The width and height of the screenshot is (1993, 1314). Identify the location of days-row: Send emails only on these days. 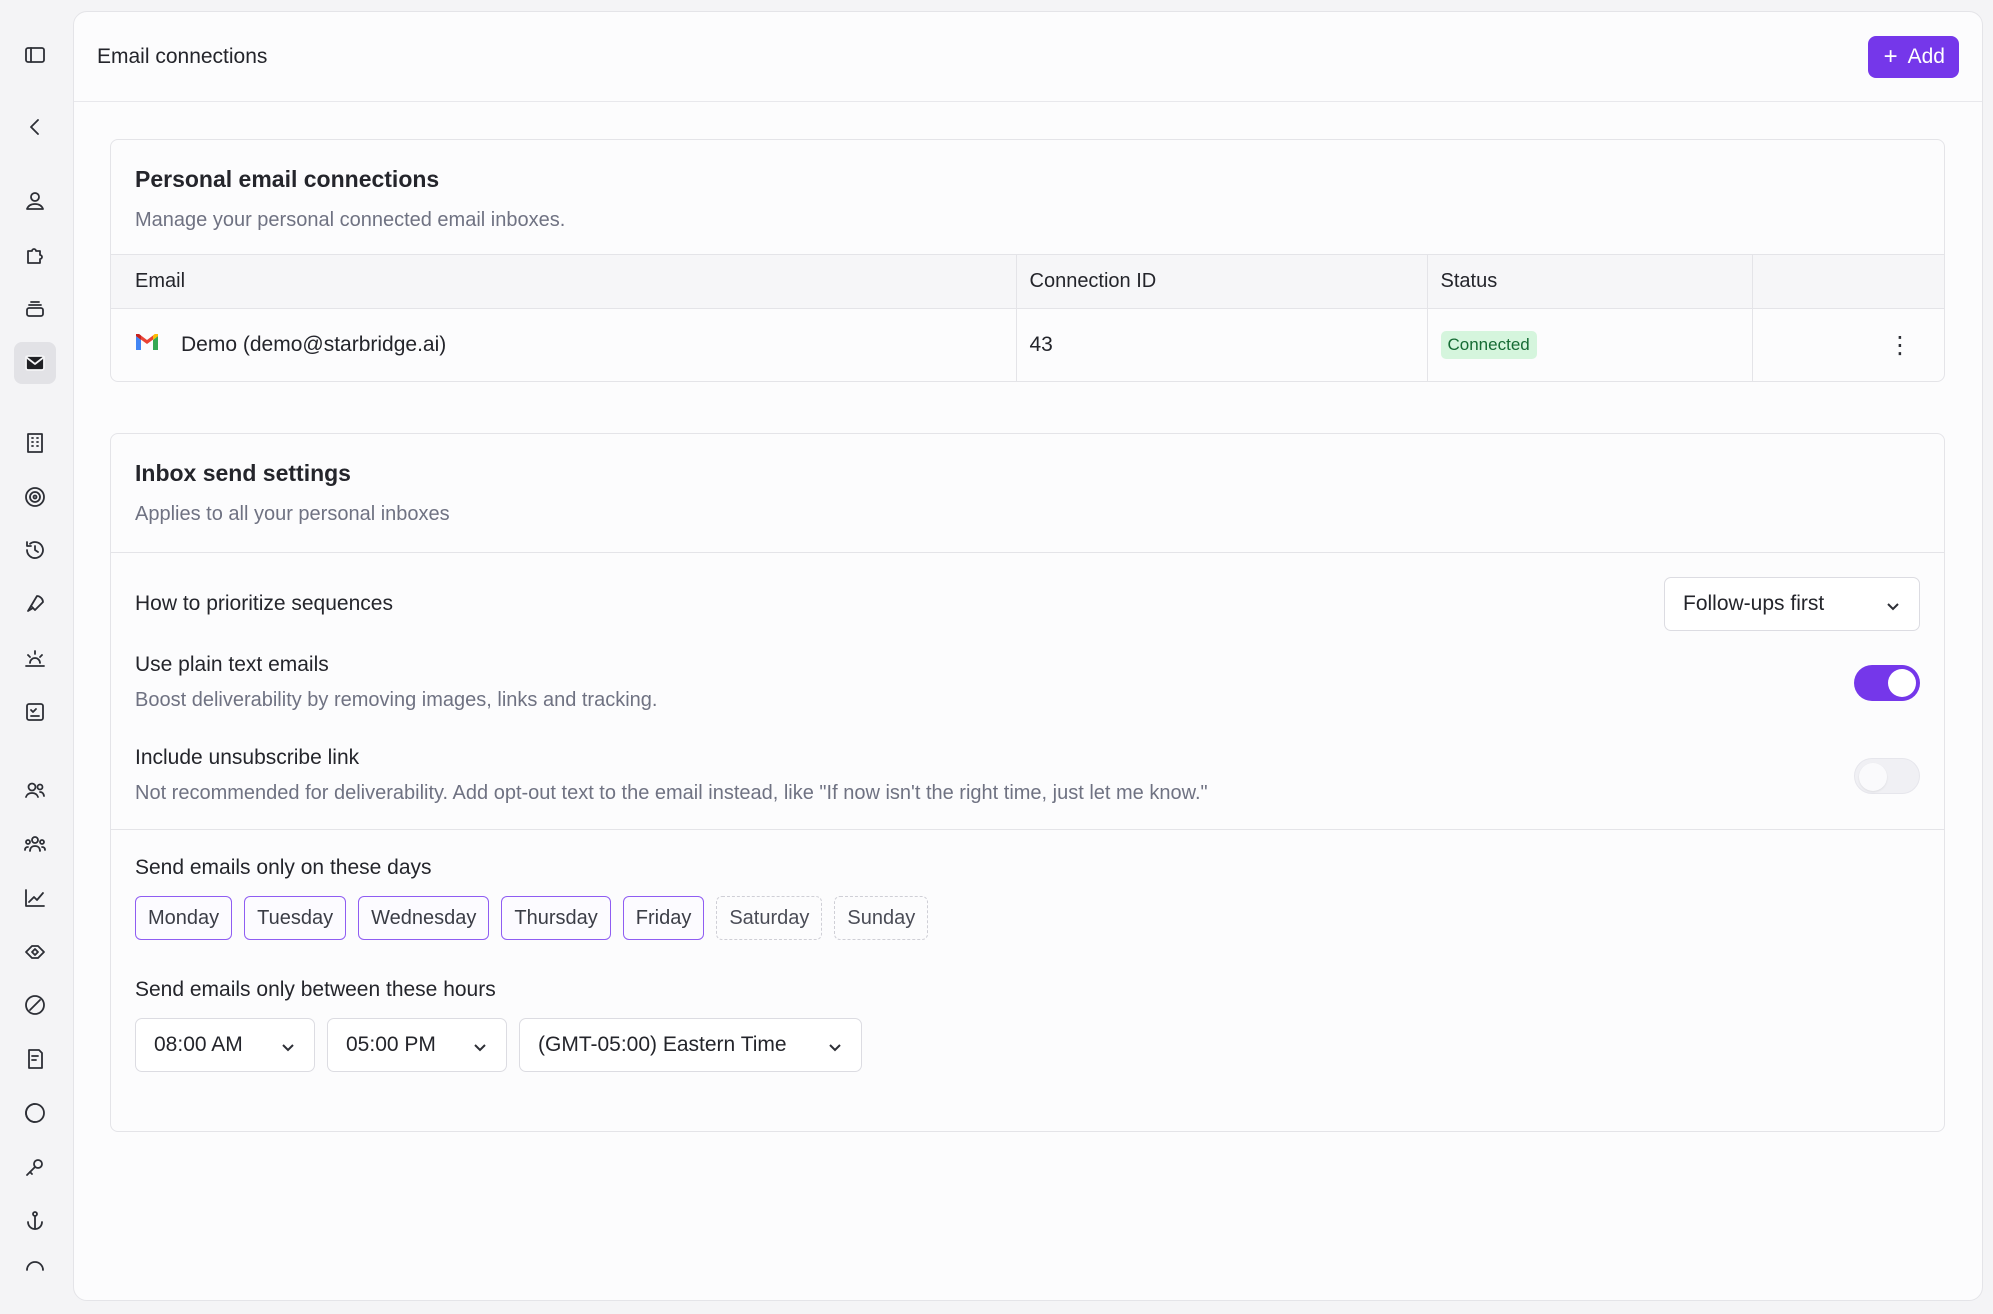
(1027, 868).